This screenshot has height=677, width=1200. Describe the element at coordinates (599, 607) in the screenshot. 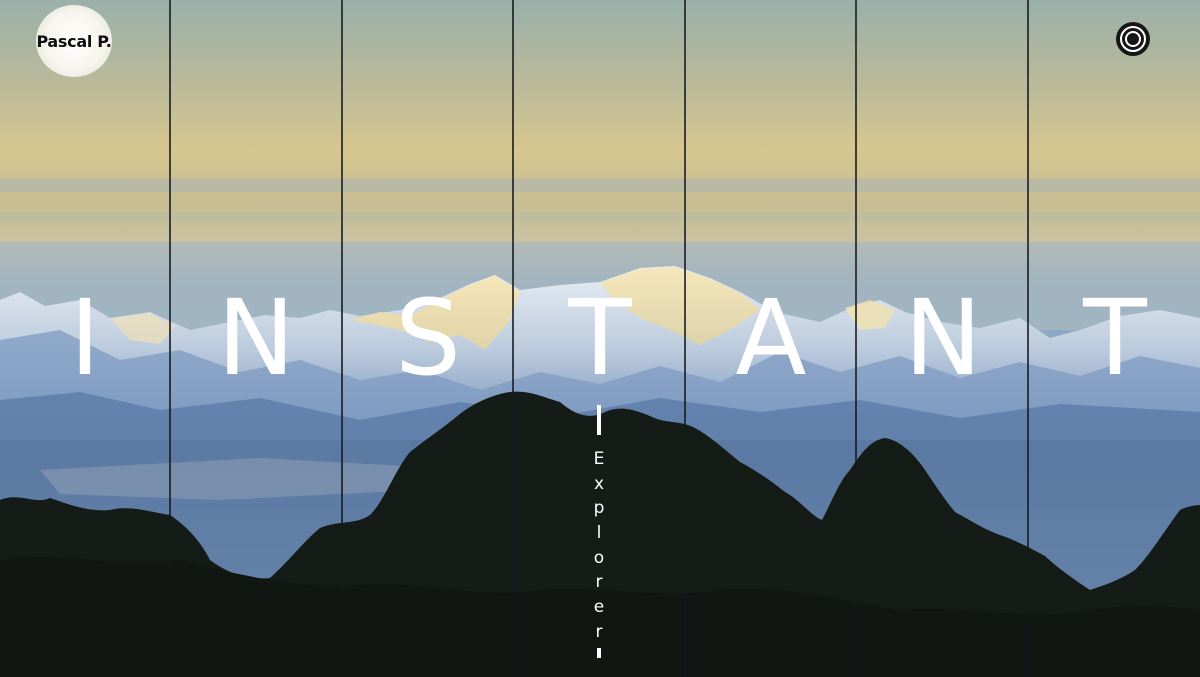

I see `explore-letter: e` at that location.